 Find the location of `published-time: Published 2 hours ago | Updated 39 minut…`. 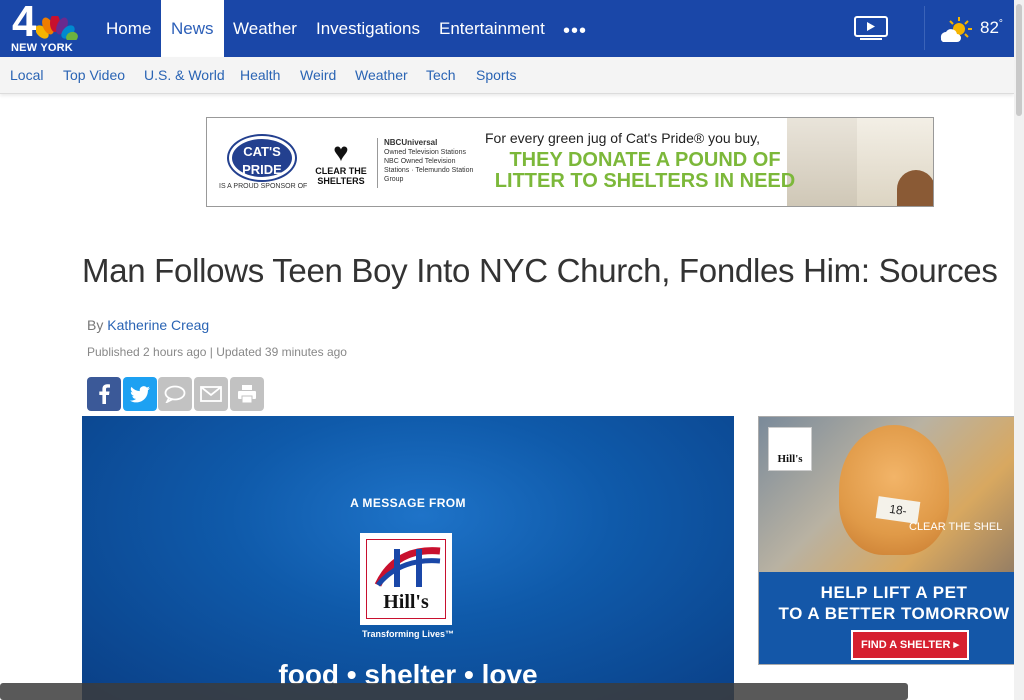

published-time: Published 2 hours ago | Updated 39 minut… is located at coordinates (217, 352).